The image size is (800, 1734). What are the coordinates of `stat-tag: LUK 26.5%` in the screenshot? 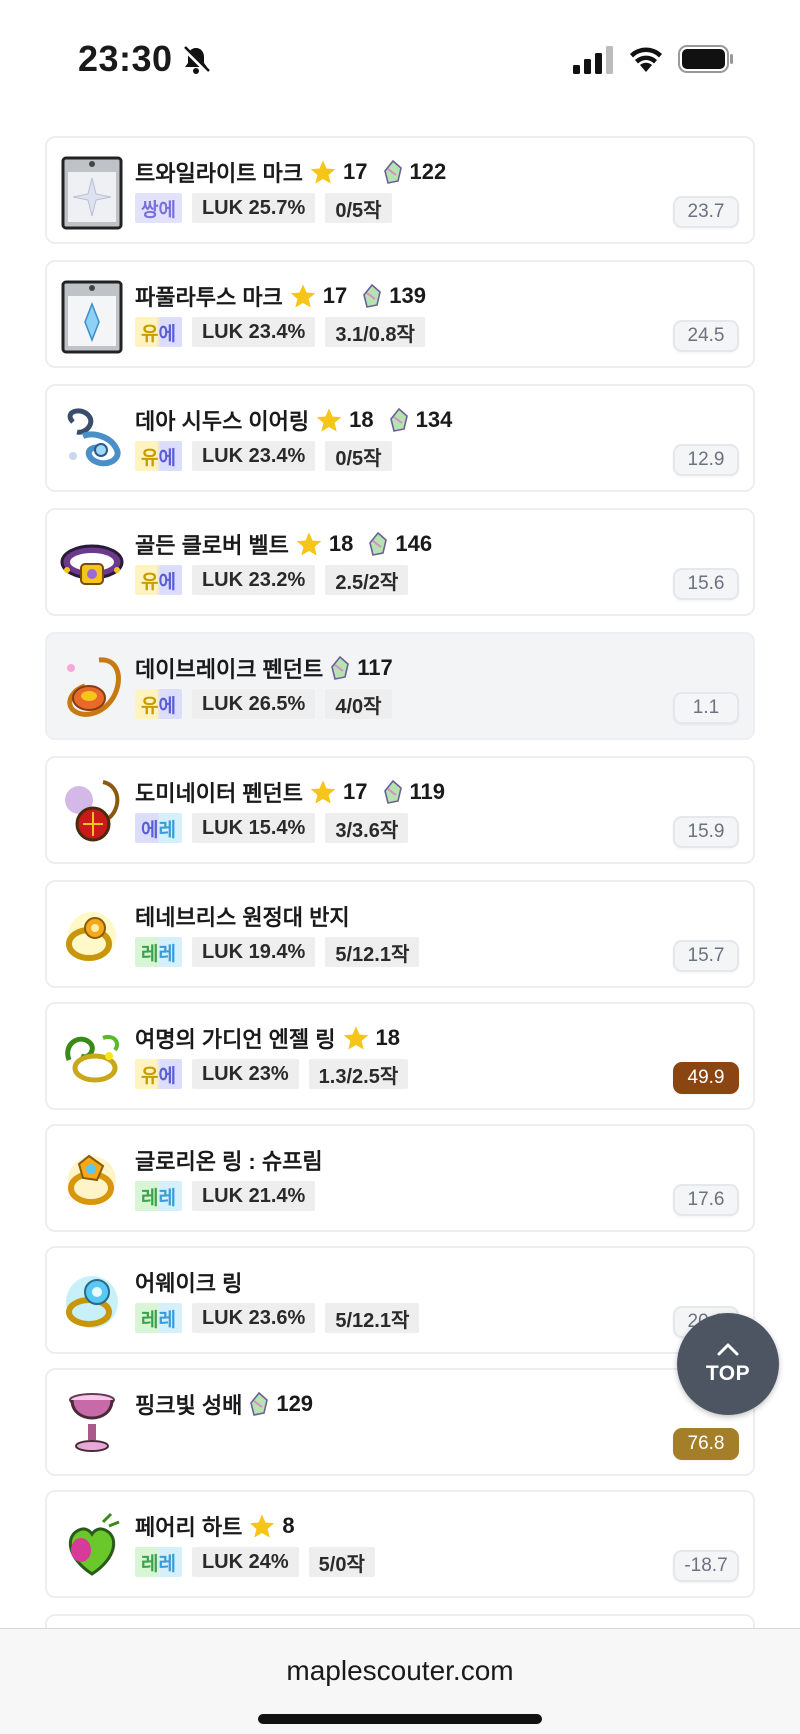 It's located at (253, 704).